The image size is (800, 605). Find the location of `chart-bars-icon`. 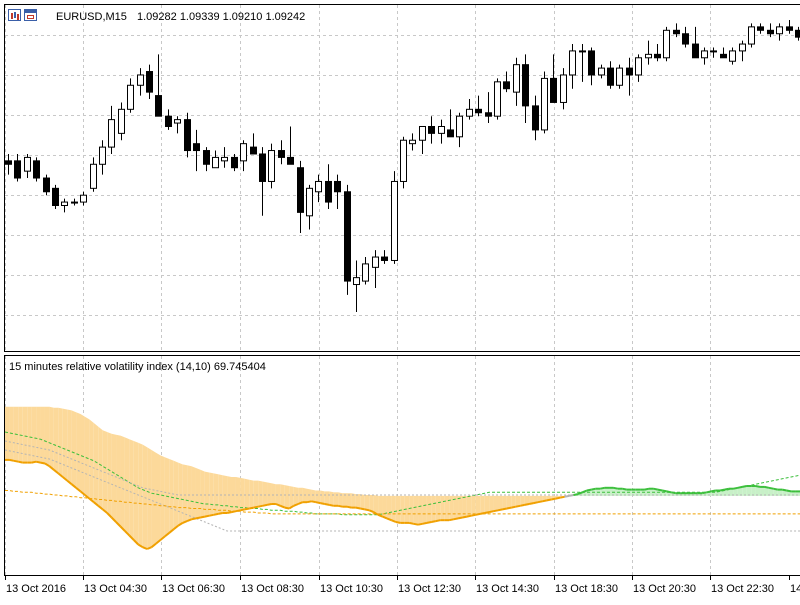

chart-bars-icon is located at coordinates (14, 15).